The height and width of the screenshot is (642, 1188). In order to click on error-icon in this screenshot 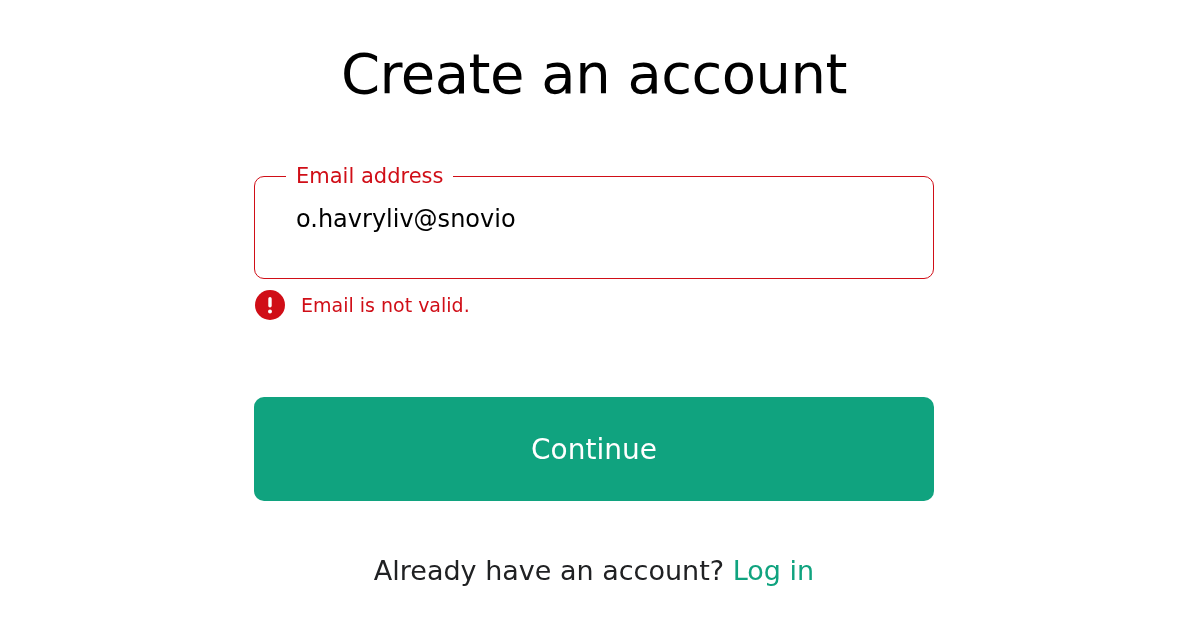, I will do `click(270, 305)`.